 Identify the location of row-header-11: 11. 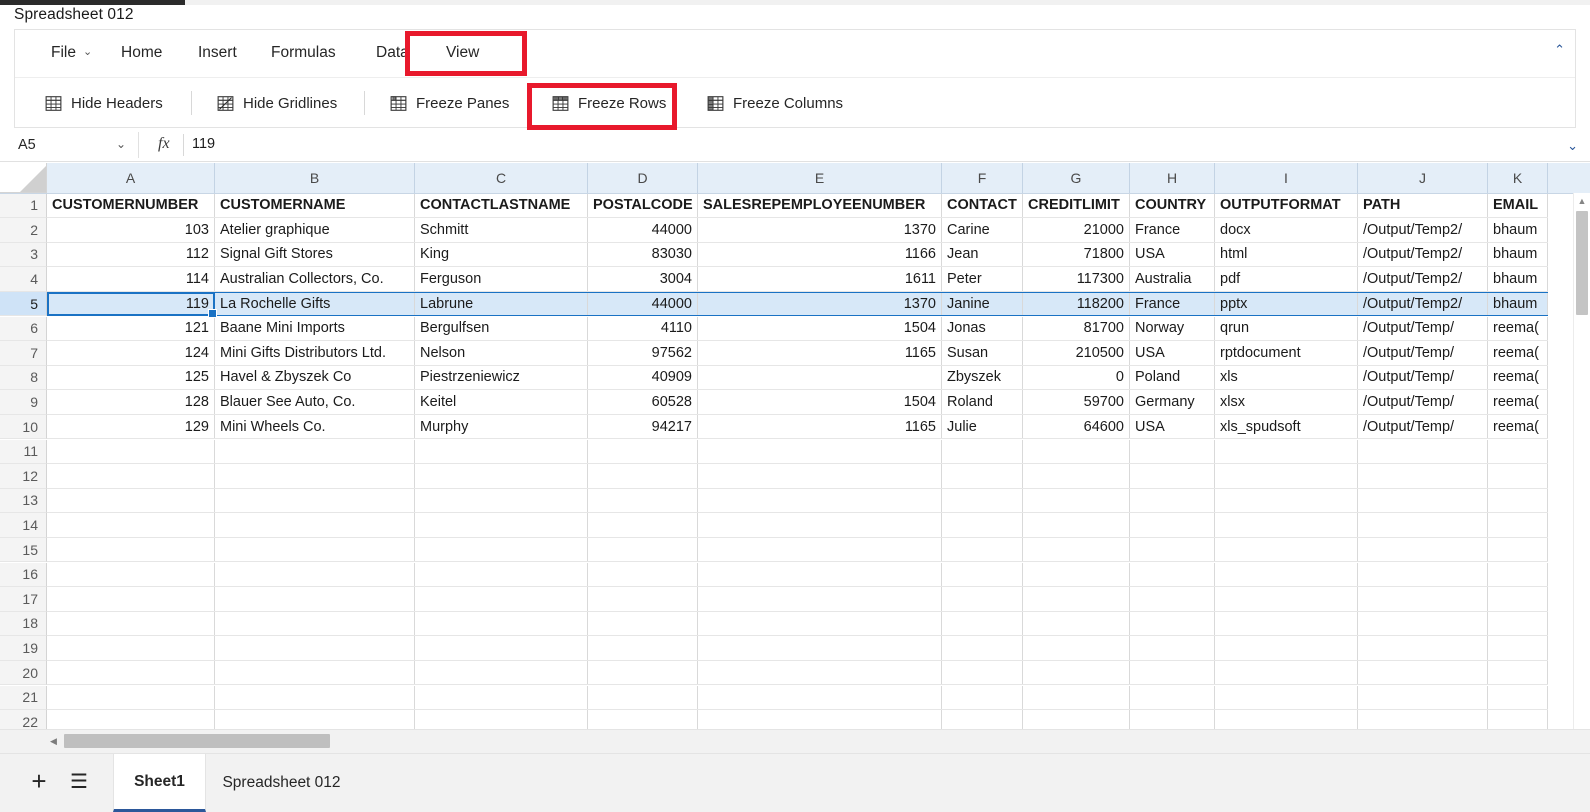
(23, 452).